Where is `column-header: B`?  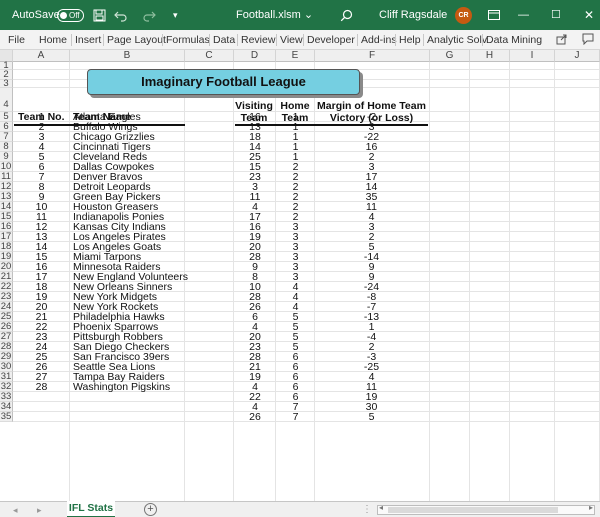
column-header: B is located at coordinates (127, 56).